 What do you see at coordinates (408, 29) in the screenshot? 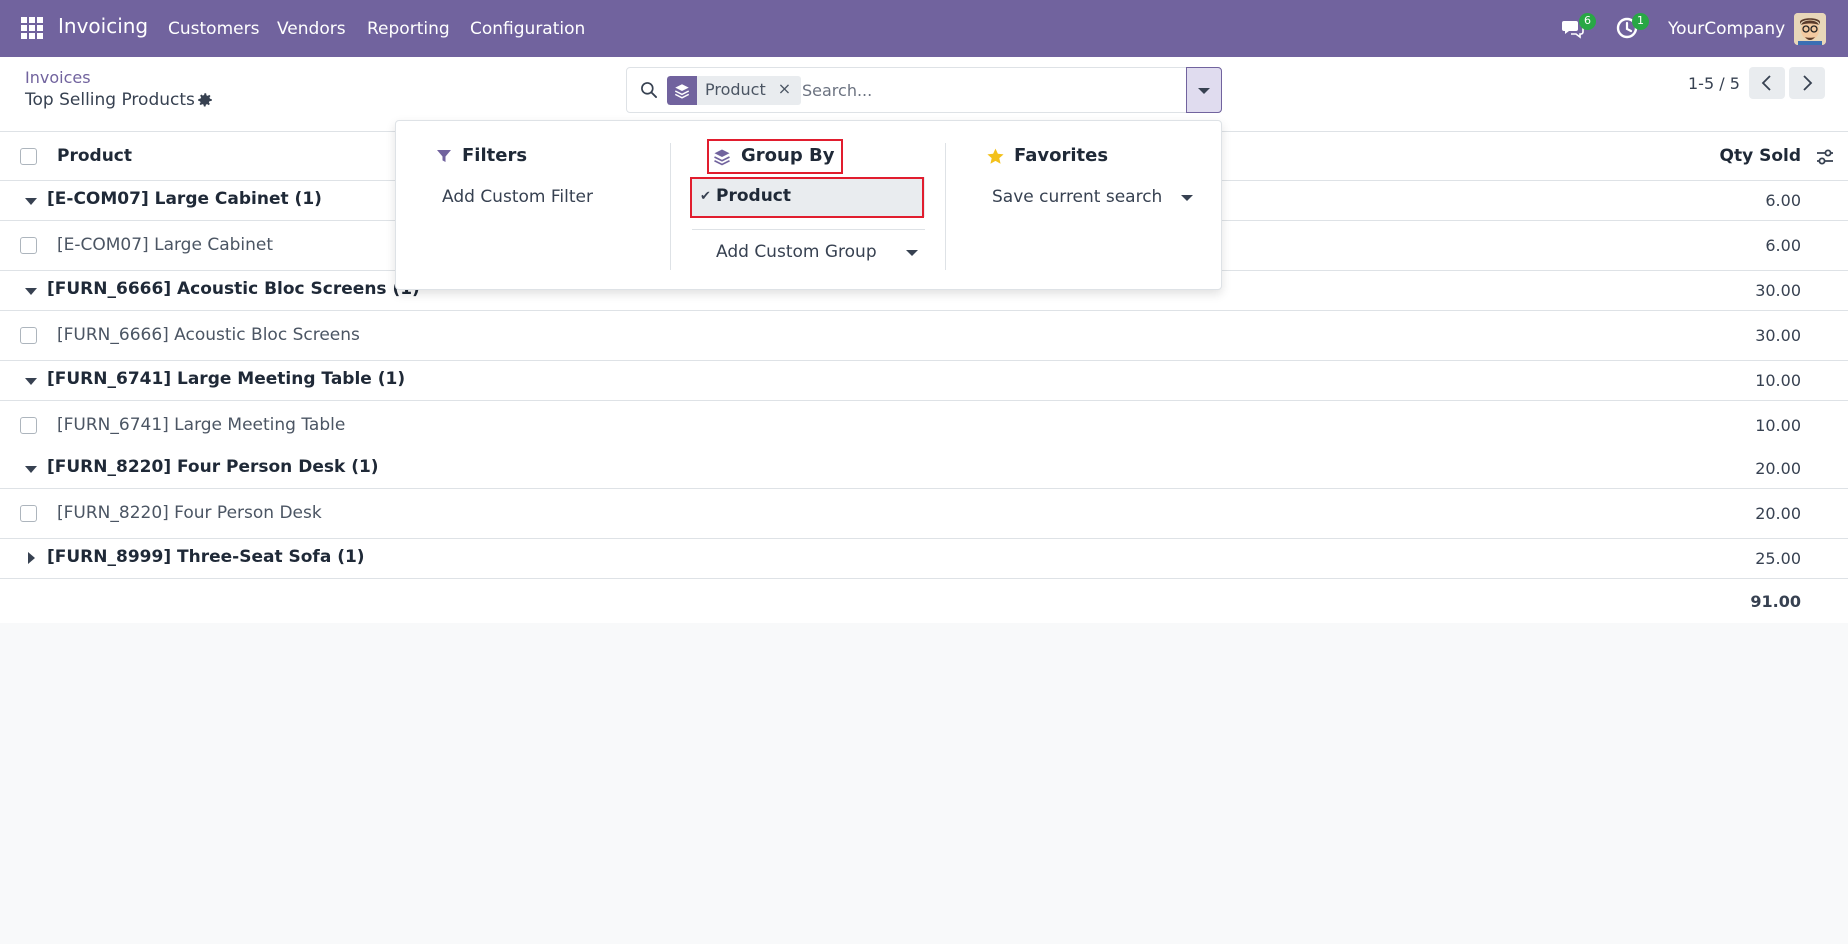
I see `menu-reporting: Reporting` at bounding box center [408, 29].